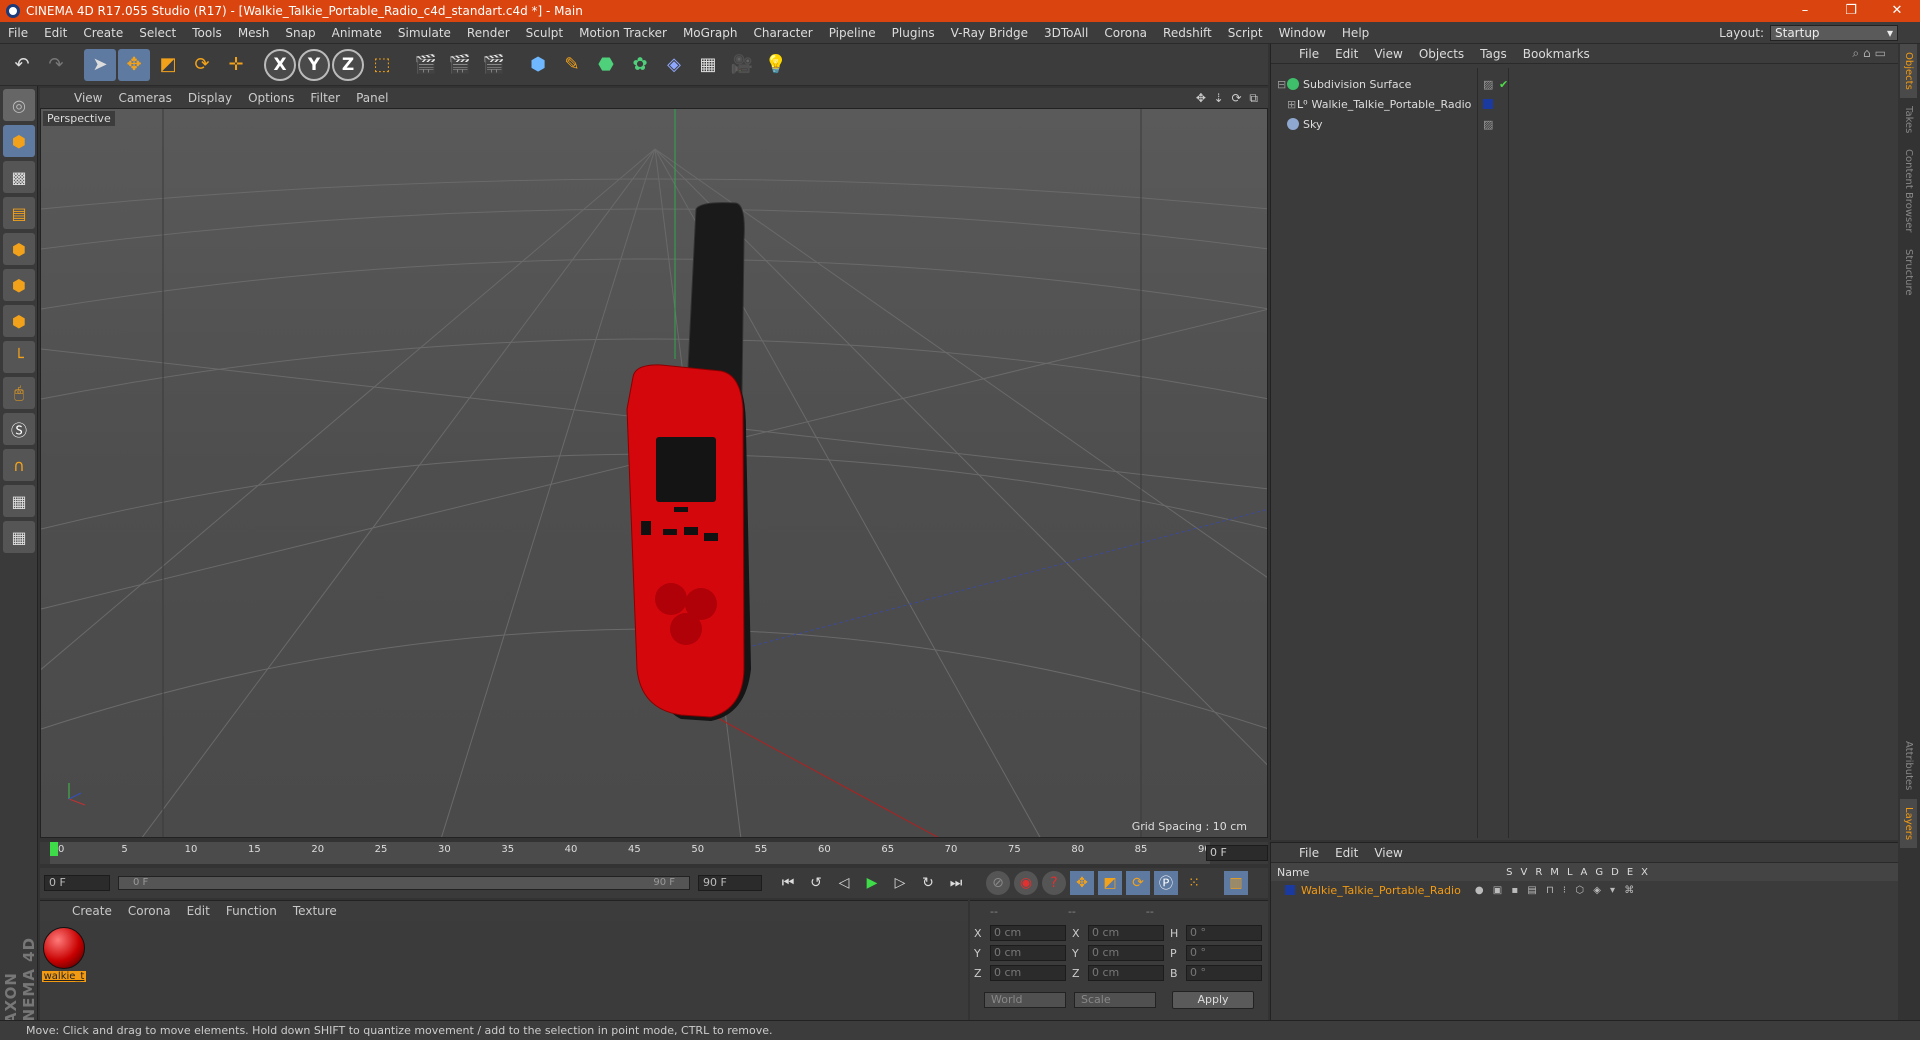 The width and height of the screenshot is (1920, 1040). Describe the element at coordinates (630, 853) in the screenshot. I see `timeline-ruler: 0 5 10 15 20 25 30 35 40 45 50 55 60 65 70 75 80 85 90` at that location.